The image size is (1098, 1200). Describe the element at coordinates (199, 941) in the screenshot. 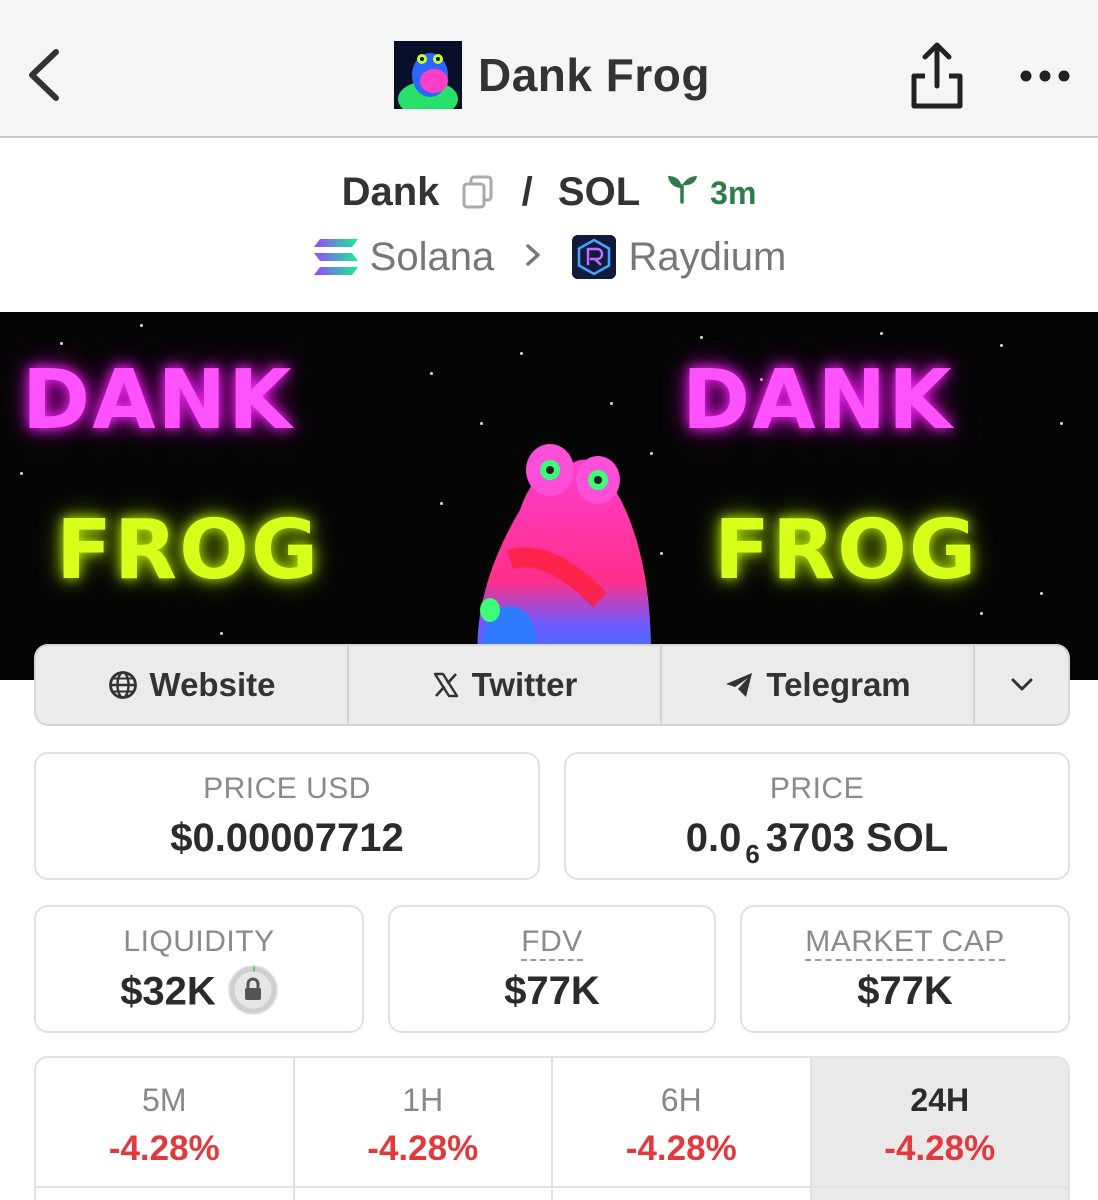

I see `liquidity-label: LIQUIDITY` at that location.